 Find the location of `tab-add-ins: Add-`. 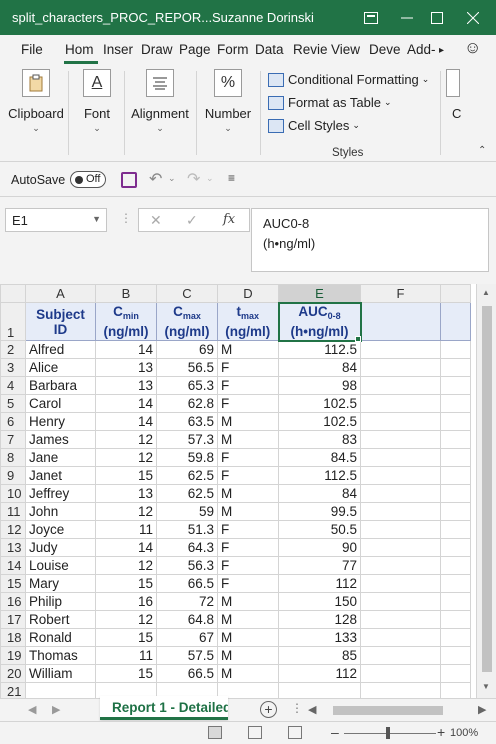

tab-add-ins: Add- is located at coordinates (421, 49).